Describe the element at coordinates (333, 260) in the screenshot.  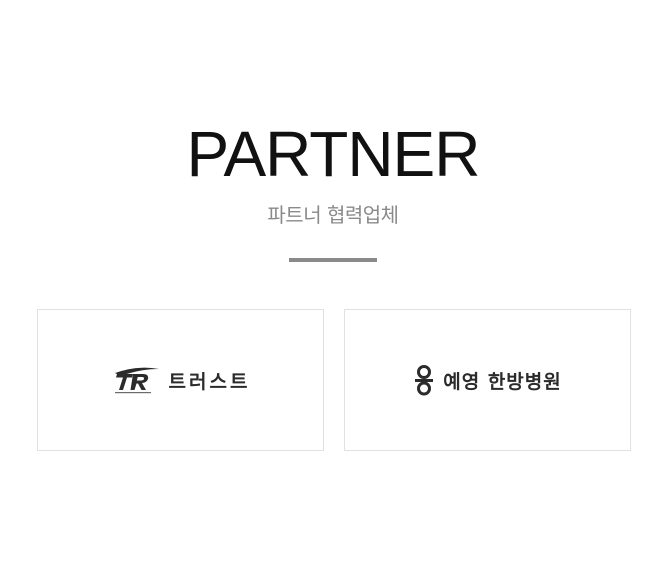
I see `title-divider` at that location.